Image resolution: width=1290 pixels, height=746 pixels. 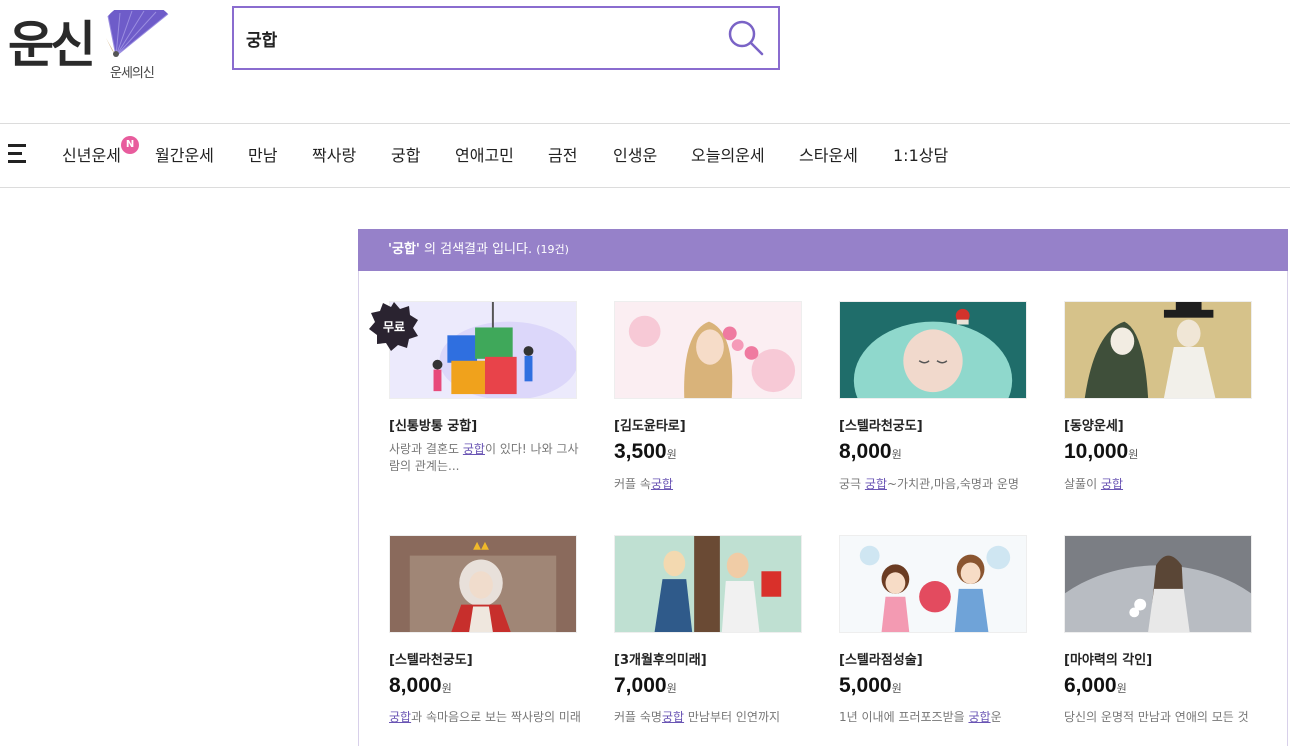 I want to click on nav-divider, so click(x=645, y=187).